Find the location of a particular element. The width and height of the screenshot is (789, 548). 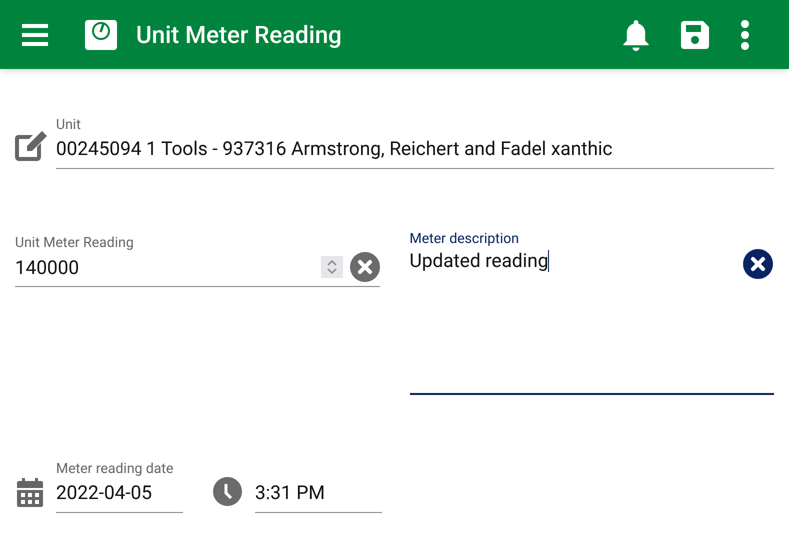

text-cursor is located at coordinates (549, 261).